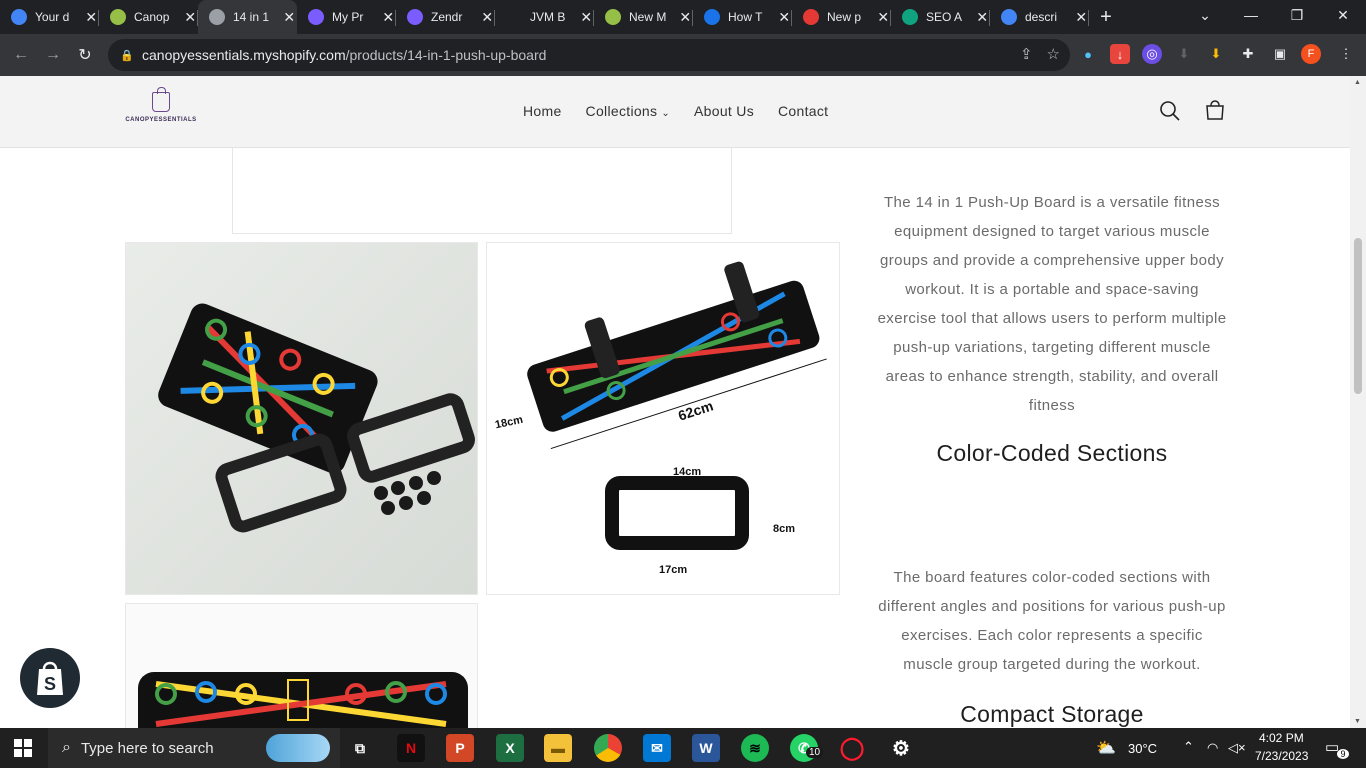 The image size is (1366, 768). I want to click on whatsapp-badge: 10, so click(815, 752).